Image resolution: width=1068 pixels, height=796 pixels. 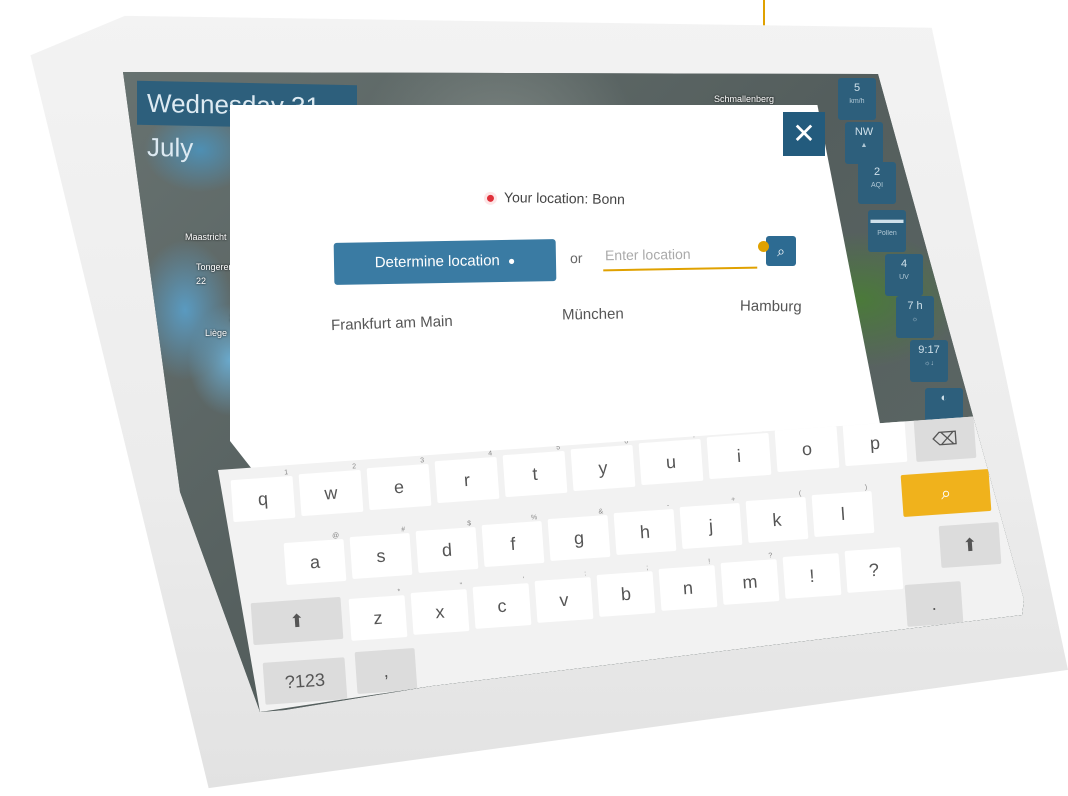 I want to click on key-k: k(, so click(x=777, y=517).